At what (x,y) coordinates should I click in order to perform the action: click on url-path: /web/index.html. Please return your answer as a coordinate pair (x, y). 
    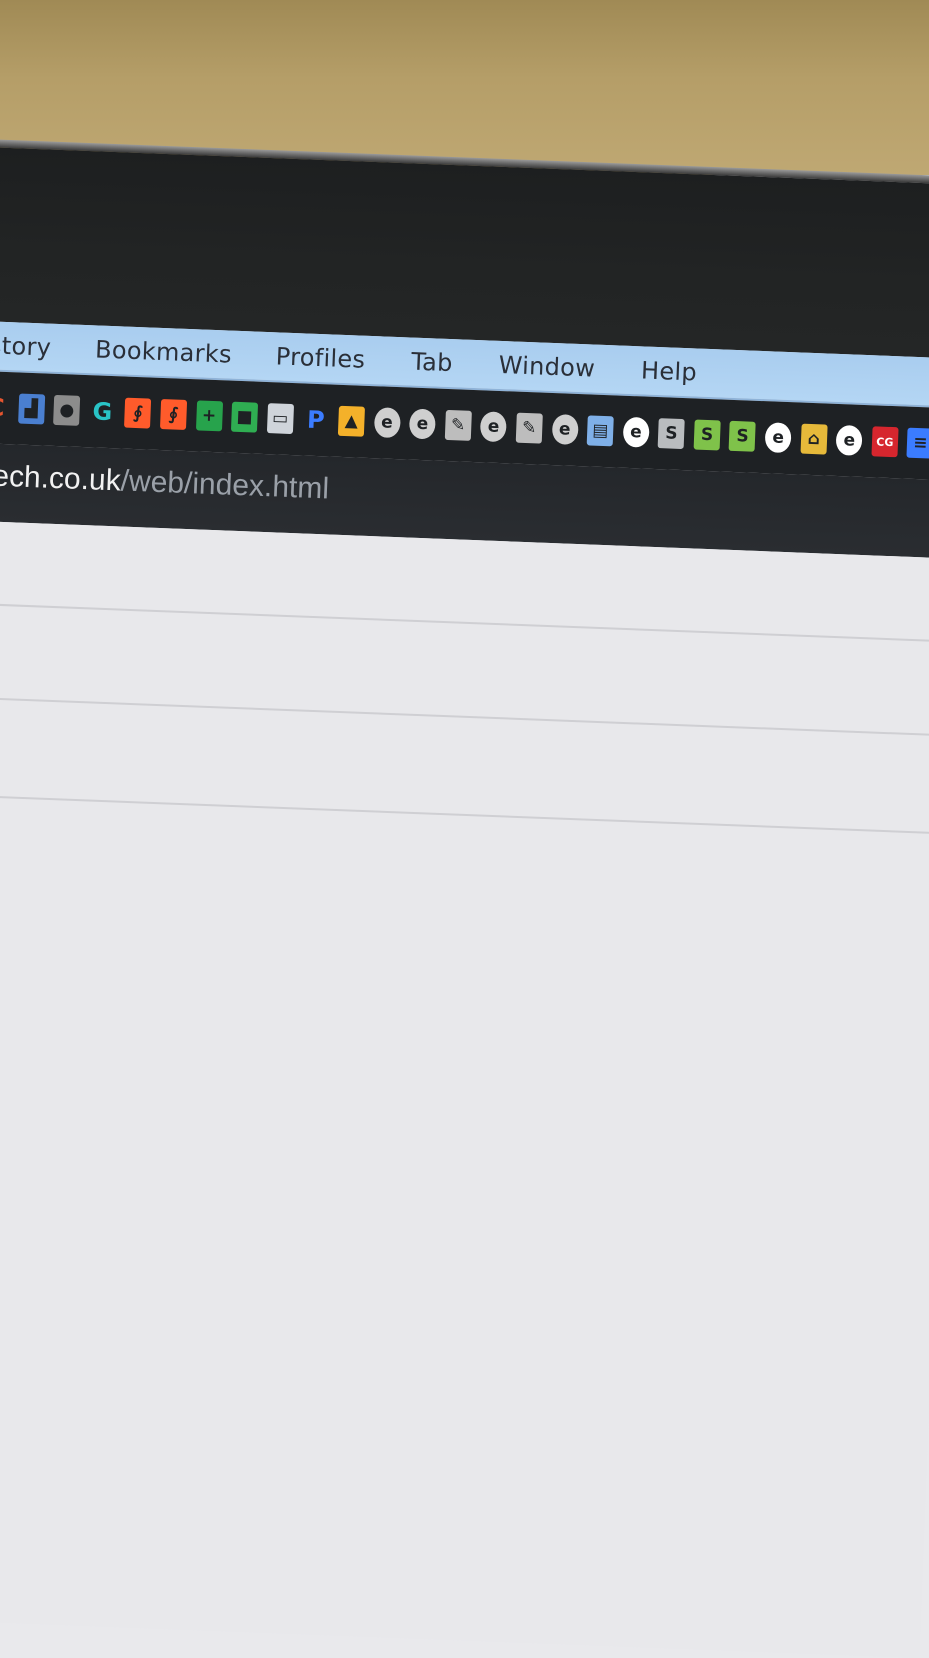
    Looking at the image, I should click on (225, 485).